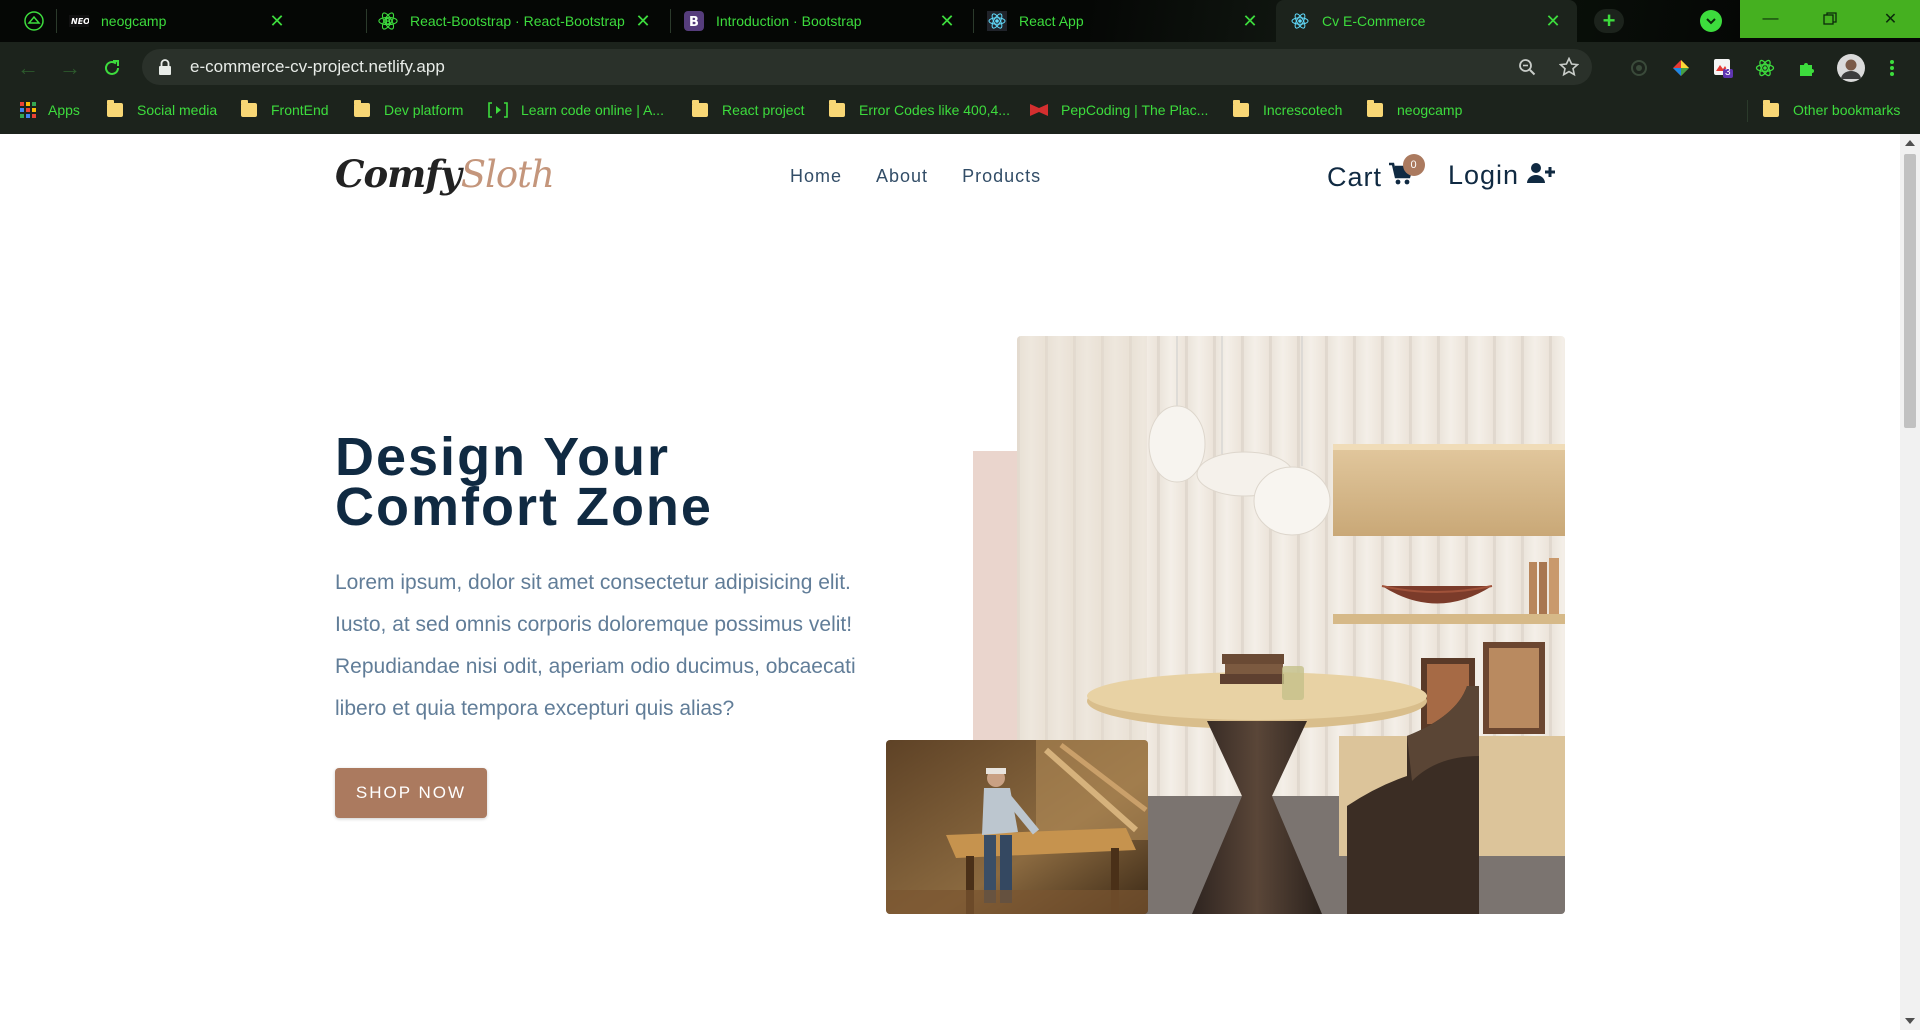 The width and height of the screenshot is (1920, 1030). Describe the element at coordinates (424, 110) in the screenshot. I see `bookmark-label: Dev platform` at that location.